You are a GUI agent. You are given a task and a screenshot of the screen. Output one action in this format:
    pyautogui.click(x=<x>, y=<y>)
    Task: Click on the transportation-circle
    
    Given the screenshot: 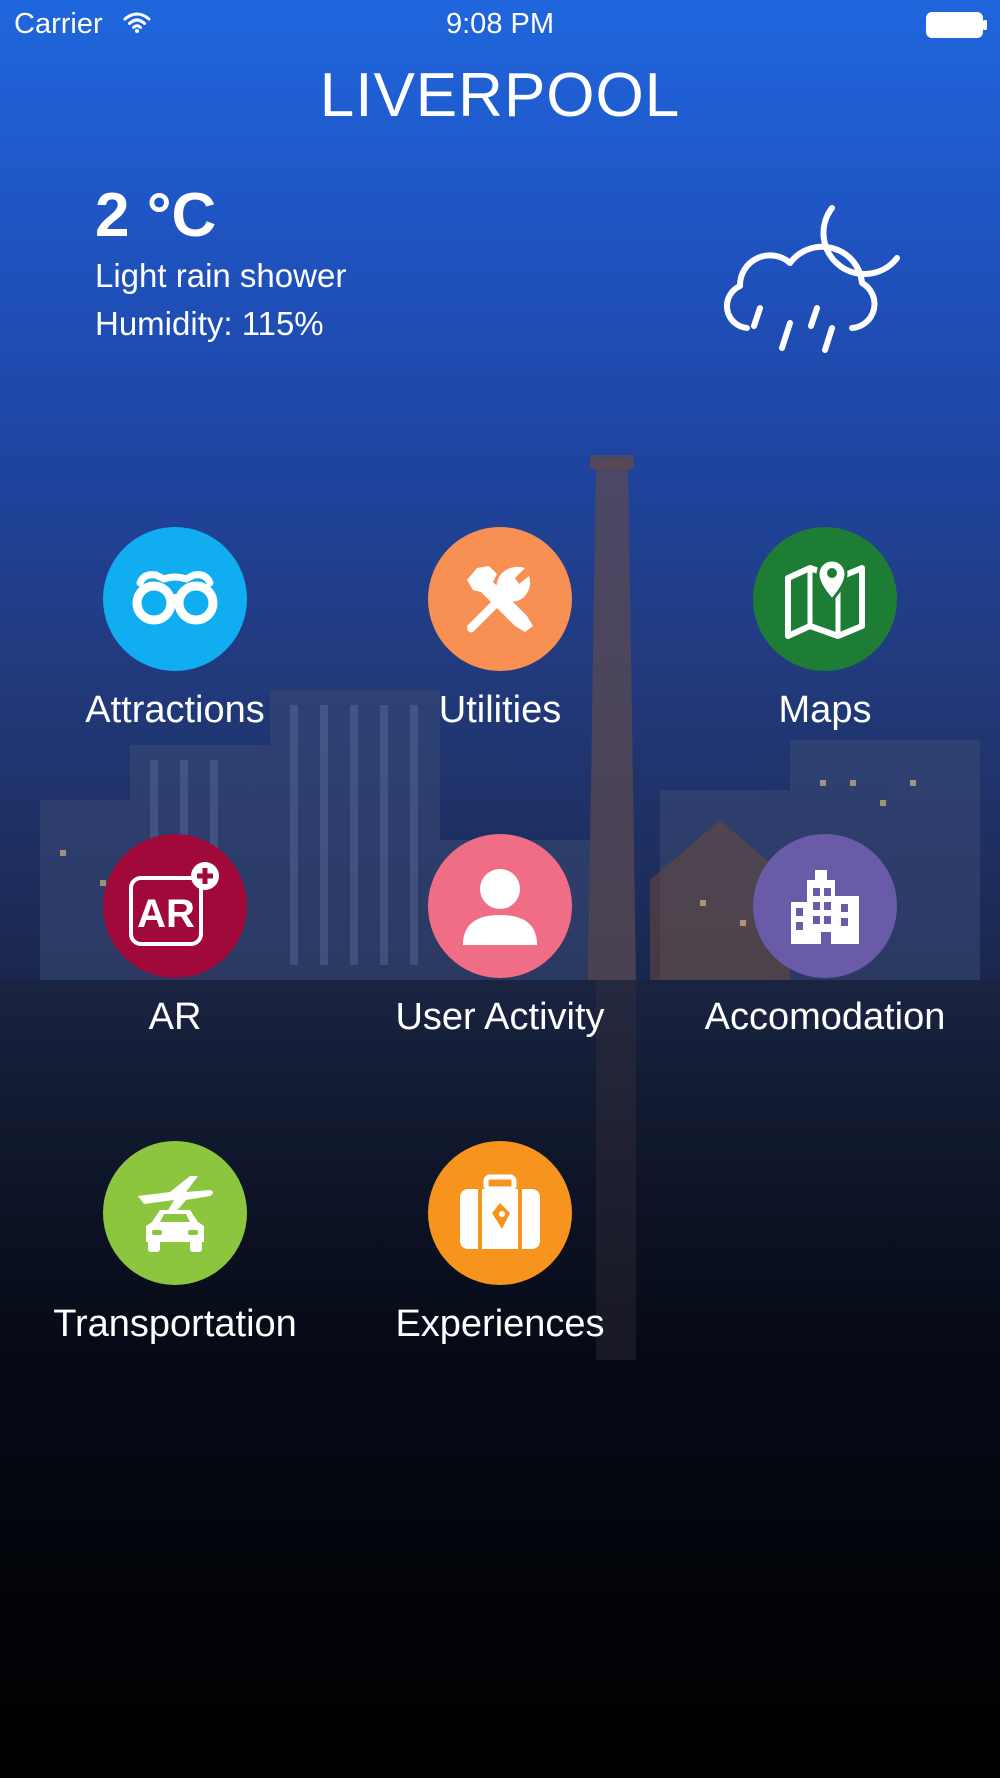 What is the action you would take?
    pyautogui.click(x=175, y=1213)
    